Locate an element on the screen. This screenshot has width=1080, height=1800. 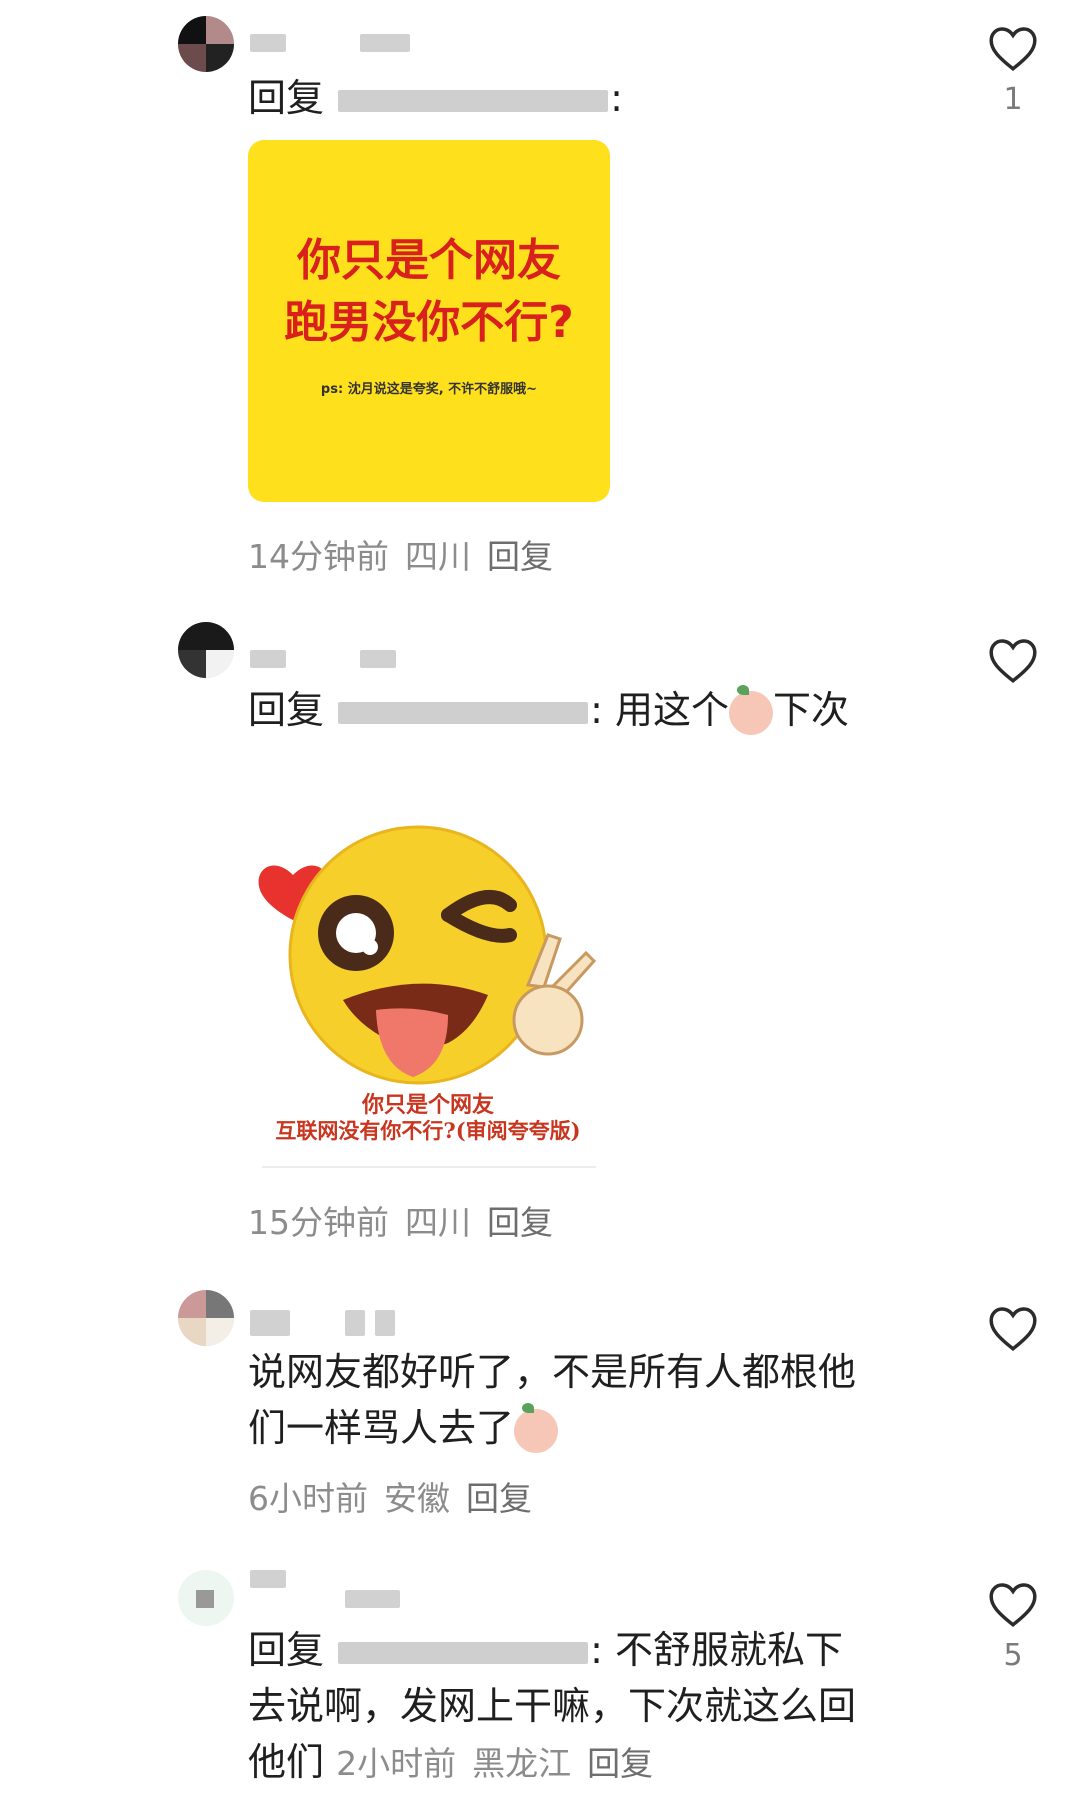
comment-meta: 14分钟前 四川 回复 is located at coordinates (400, 554).